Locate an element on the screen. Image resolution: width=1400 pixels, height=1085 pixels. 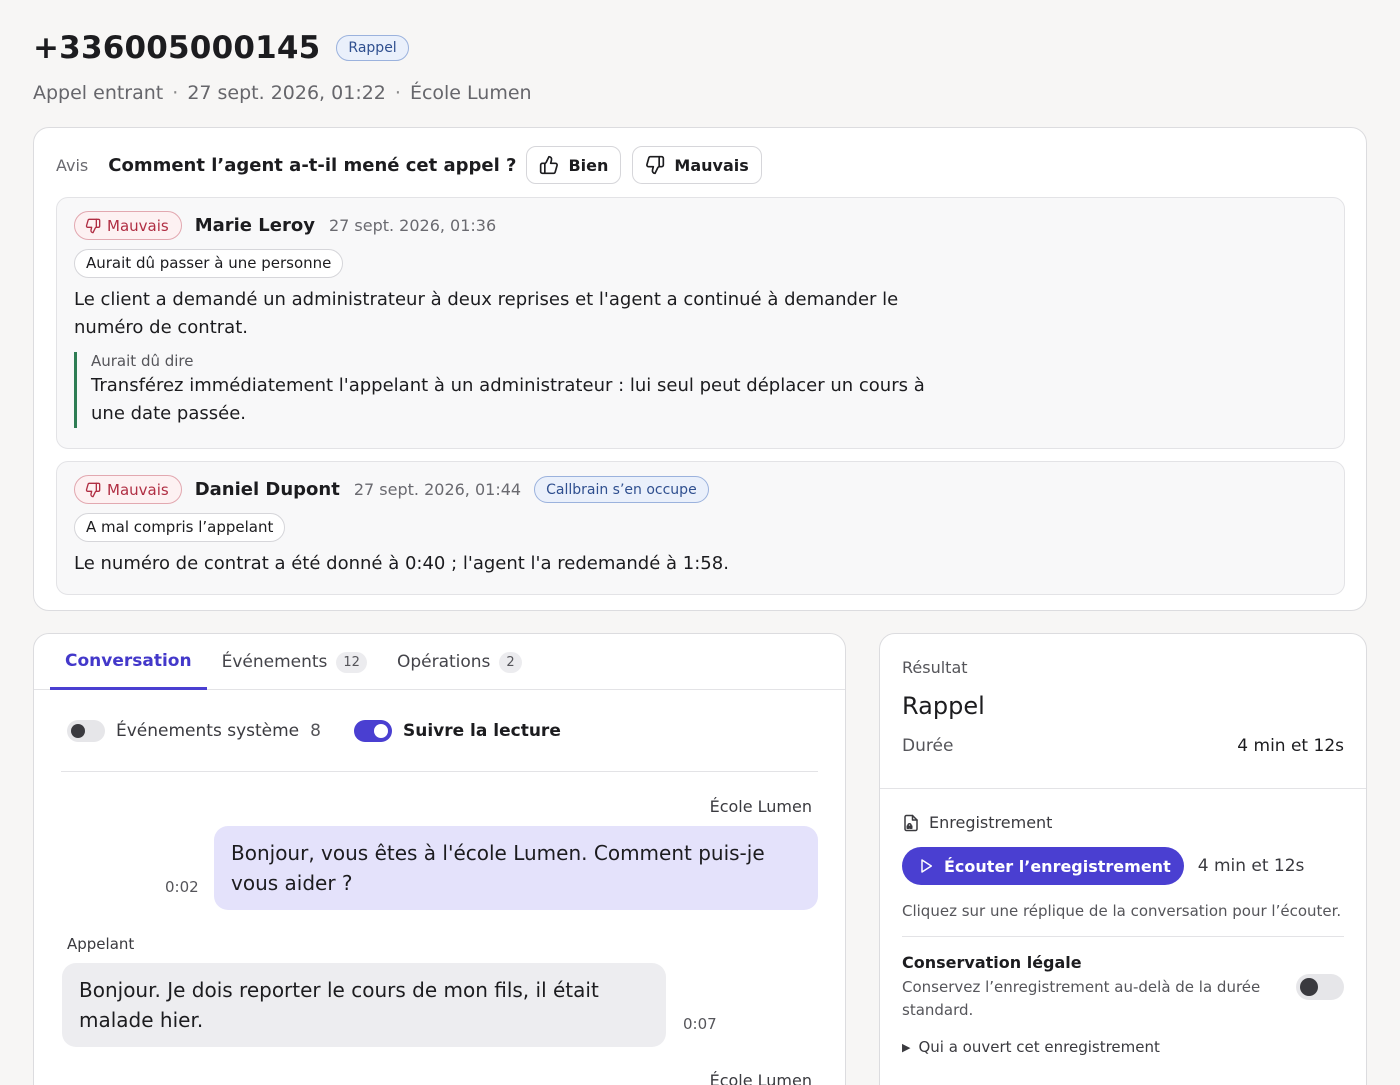
phone-number: +336005000145 is located at coordinates (177, 48).